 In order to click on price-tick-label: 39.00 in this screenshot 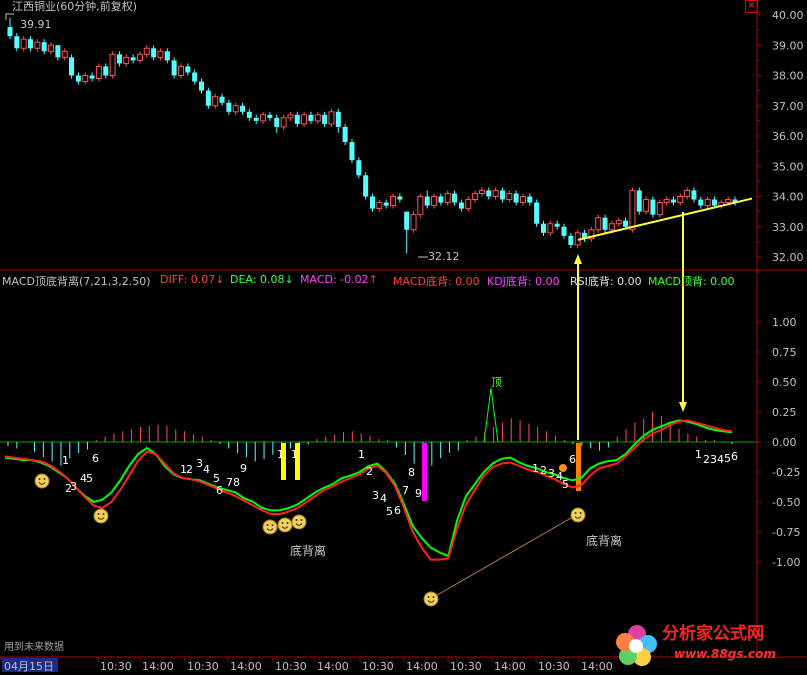, I will do `click(788, 45)`.